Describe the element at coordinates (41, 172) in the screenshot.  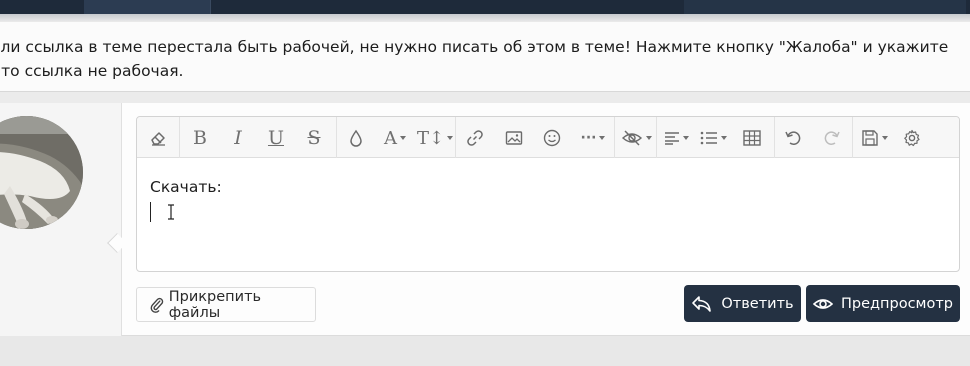
I see `avatar` at that location.